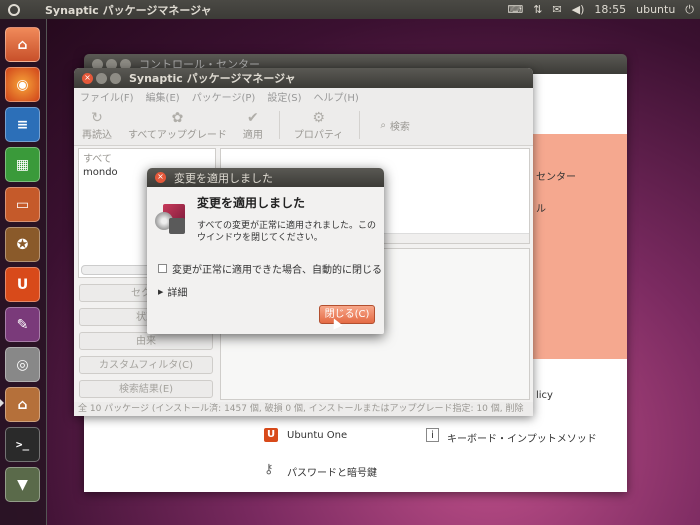 Image resolution: width=700 pixels, height=525 pixels. I want to click on synaptic-titlebar: × Synaptic パッケージマネージャ, so click(303, 78).